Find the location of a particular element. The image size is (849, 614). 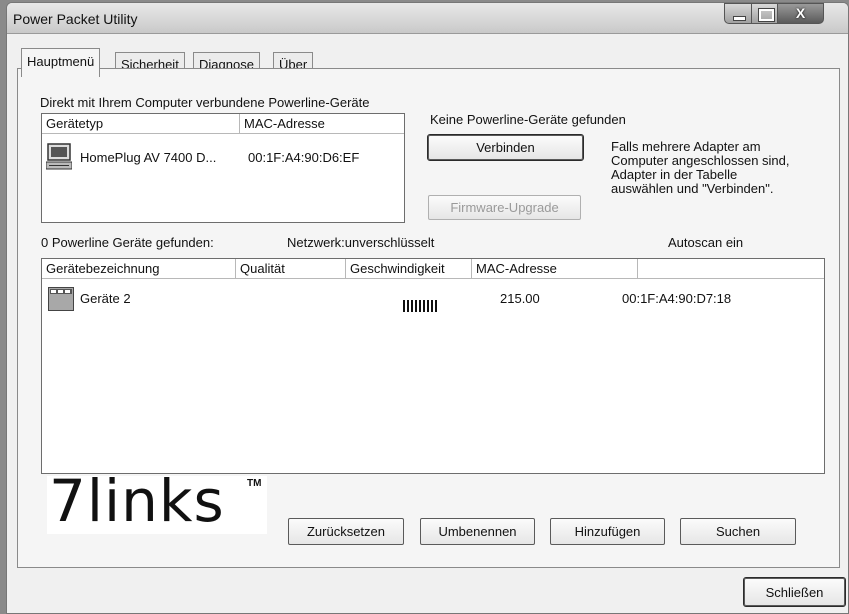

hint-line: auswählen und "Verbinden". is located at coordinates (692, 188).